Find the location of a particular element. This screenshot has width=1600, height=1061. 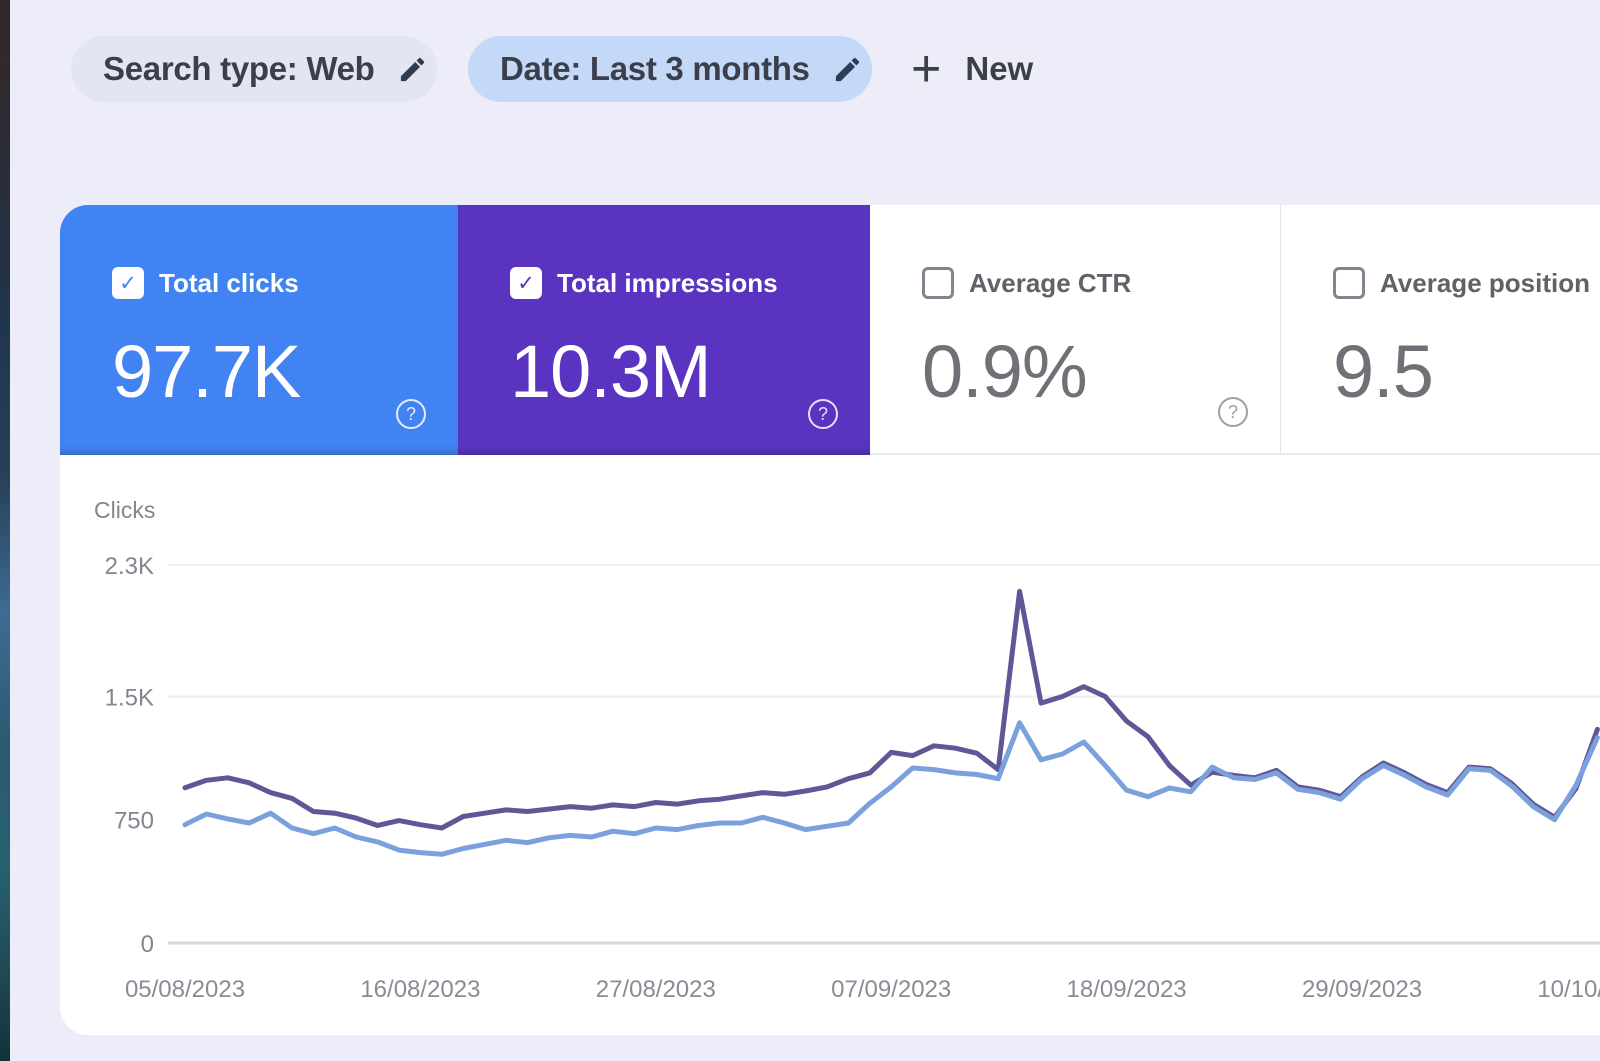

svg-text: 29/09/2023 is located at coordinates (1362, 989).